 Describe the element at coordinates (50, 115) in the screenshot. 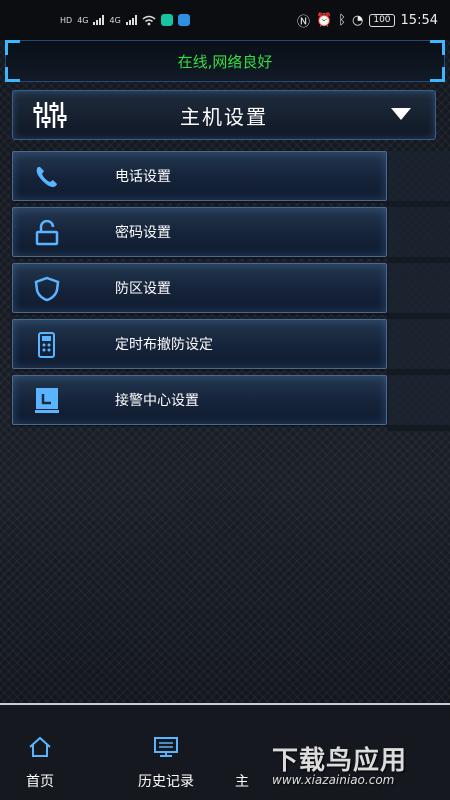

I see `equalizer-icon` at that location.